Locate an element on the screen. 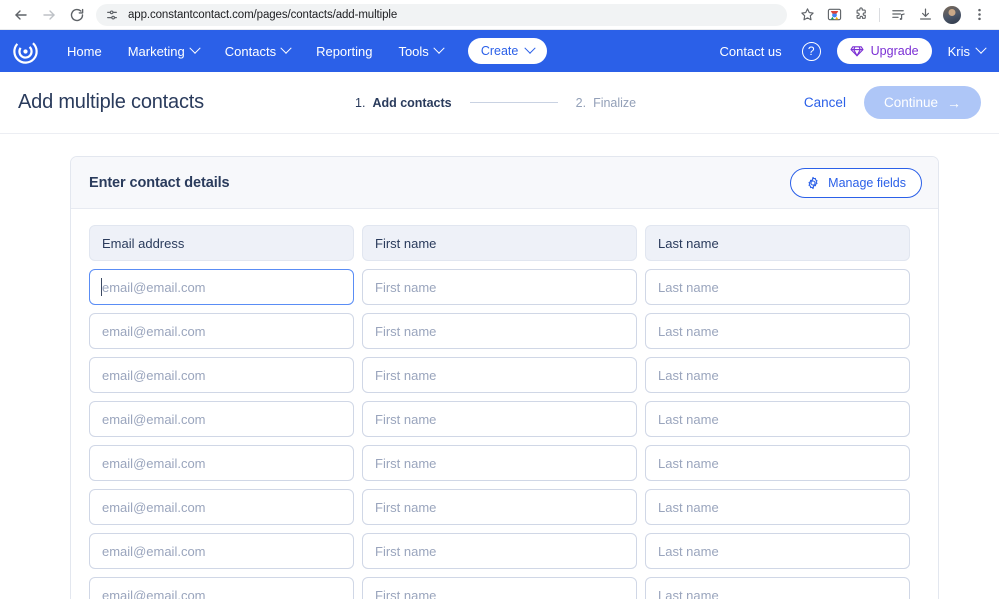 The height and width of the screenshot is (599, 999). nav-item-marketing: Marketing is located at coordinates (163, 51).